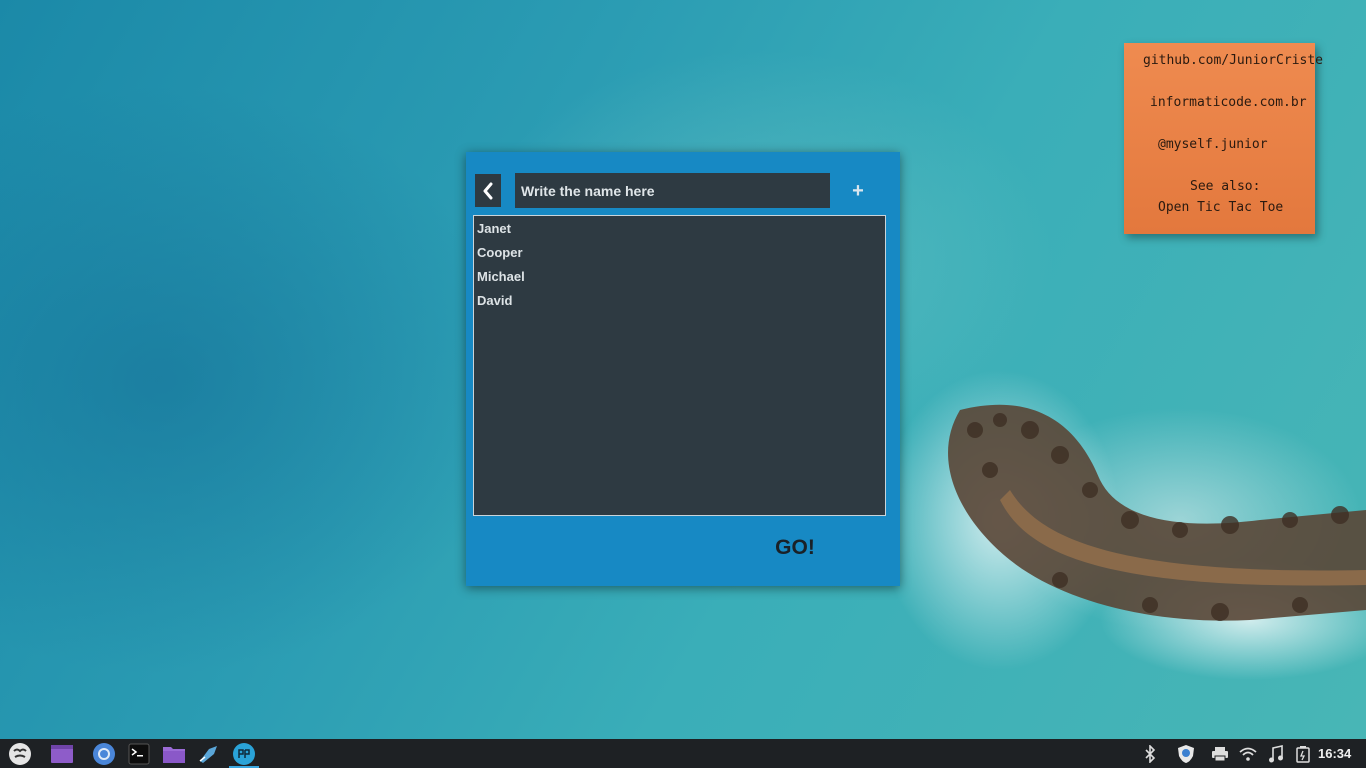 The height and width of the screenshot is (768, 1366). Describe the element at coordinates (104, 753) in the screenshot. I see `browser-icon` at that location.